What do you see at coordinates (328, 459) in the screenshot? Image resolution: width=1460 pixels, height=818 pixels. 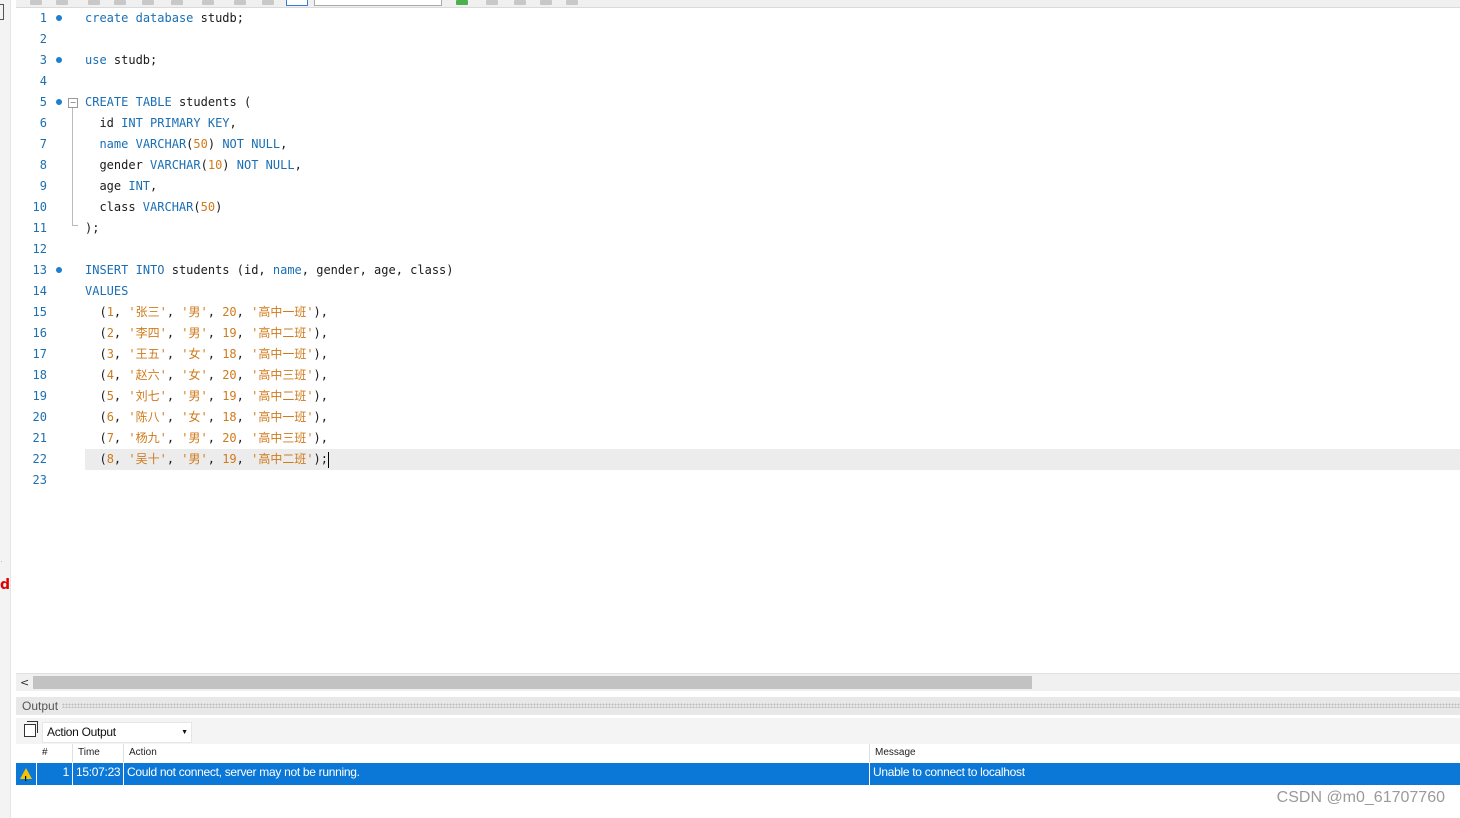 I see `text-cursor` at bounding box center [328, 459].